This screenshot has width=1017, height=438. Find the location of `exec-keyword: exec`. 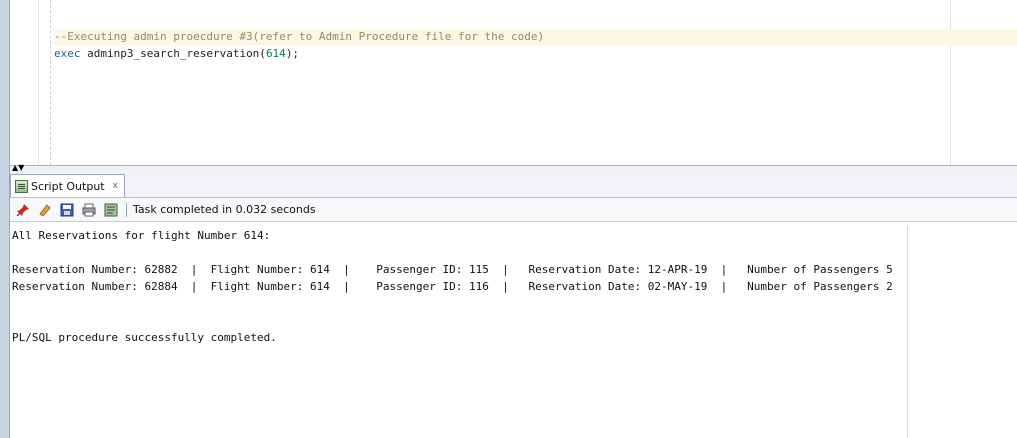

exec-keyword: exec is located at coordinates (67, 53).